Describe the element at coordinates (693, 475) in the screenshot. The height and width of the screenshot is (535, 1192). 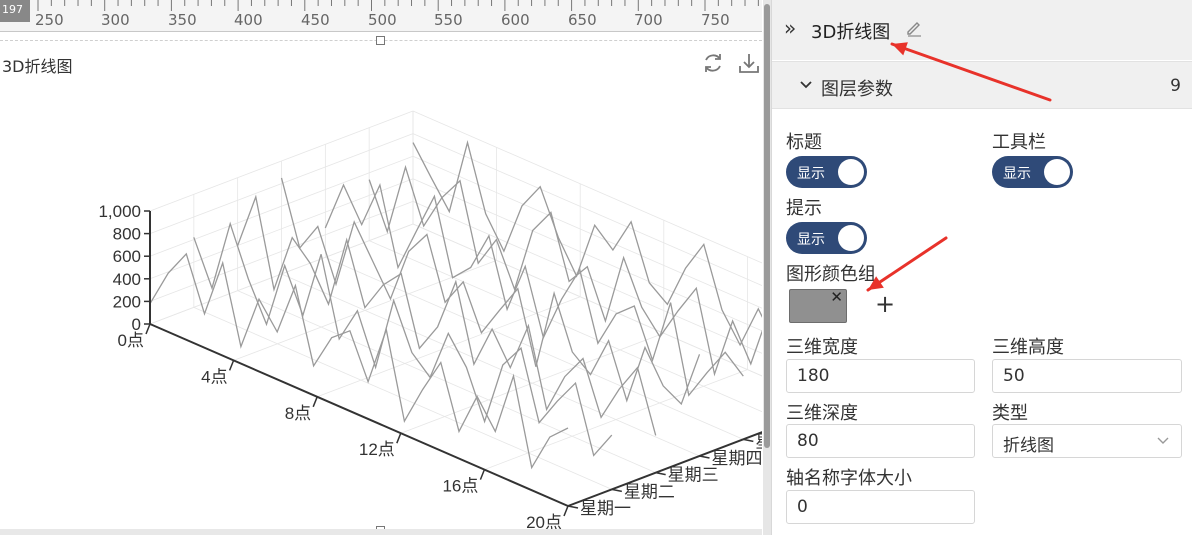
I see `y-tick-label: 星期三` at that location.